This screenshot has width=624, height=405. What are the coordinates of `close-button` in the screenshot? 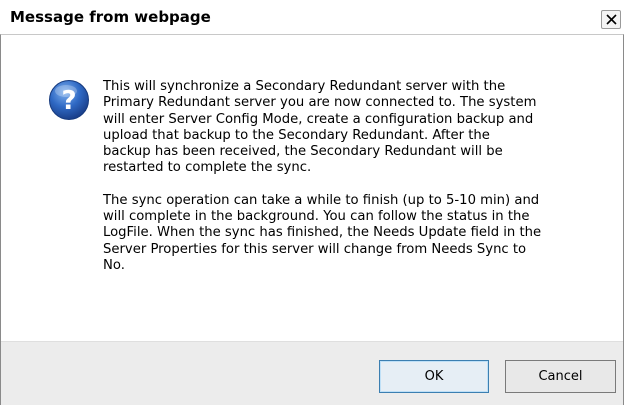 It's located at (611, 19).